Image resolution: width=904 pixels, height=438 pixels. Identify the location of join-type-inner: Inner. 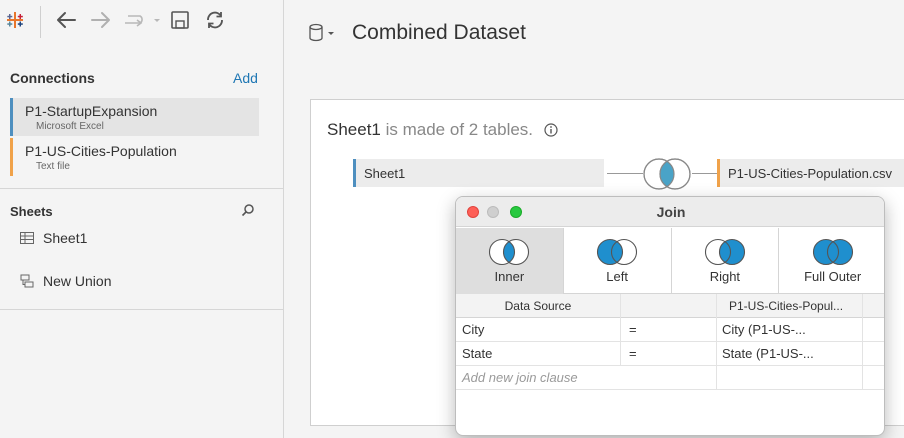
(510, 261).